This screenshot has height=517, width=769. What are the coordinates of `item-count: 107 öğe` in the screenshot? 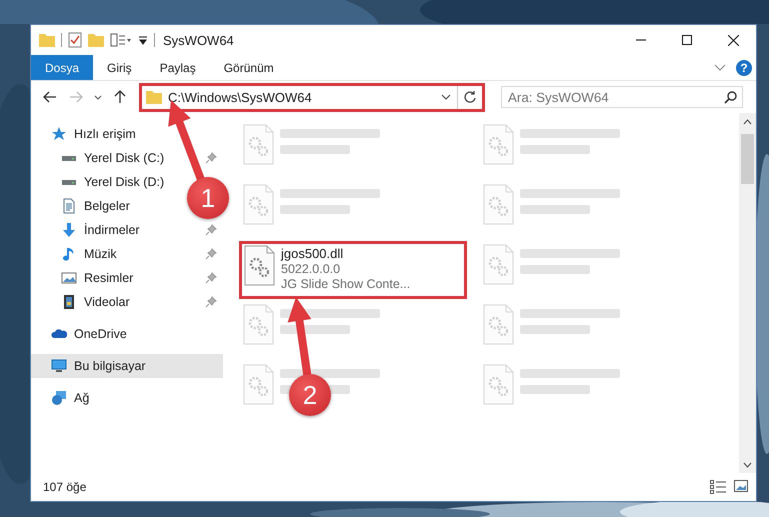 It's located at (64, 487).